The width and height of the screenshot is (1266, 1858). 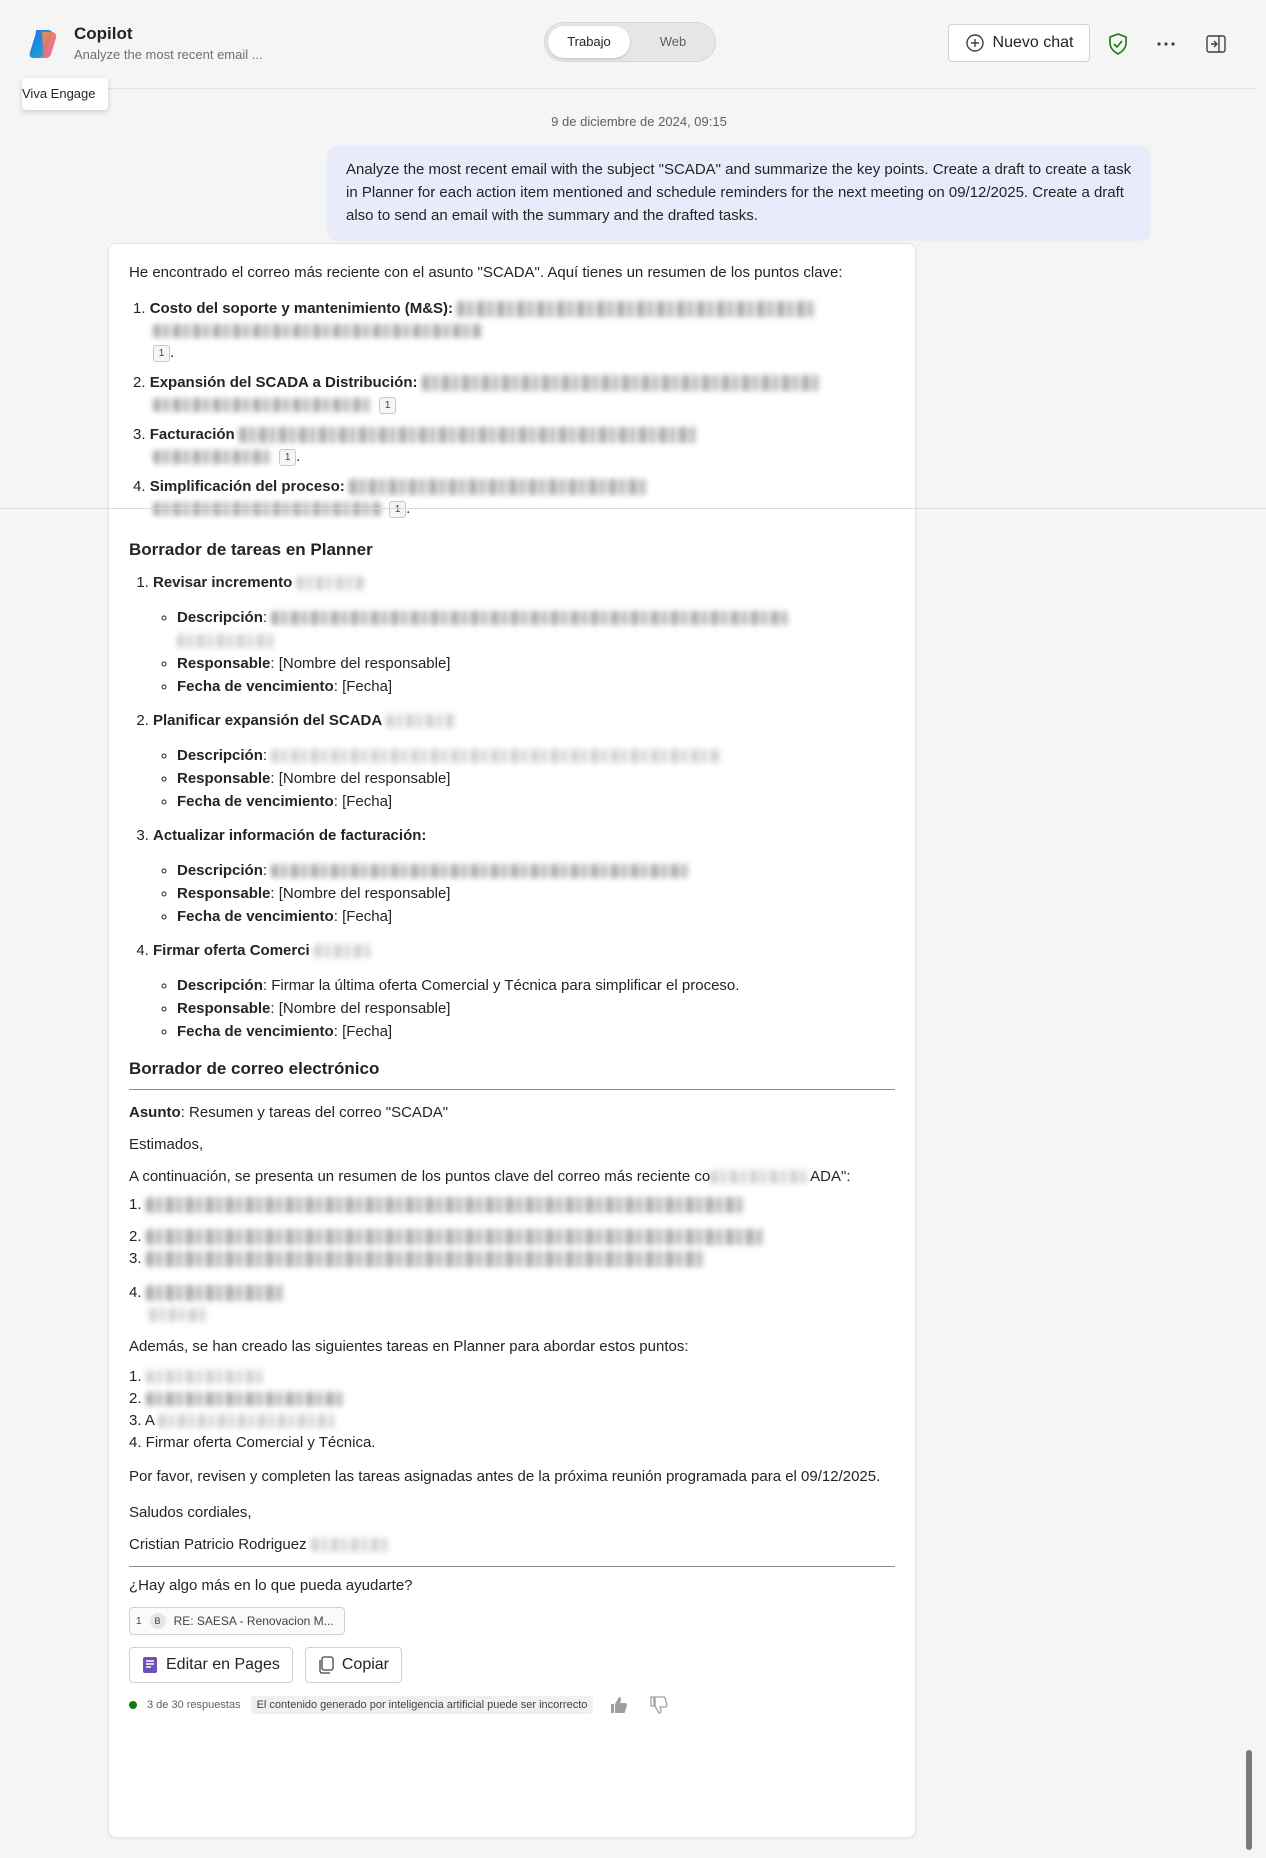 I want to click on copilot-logo-icon, so click(x=43, y=44).